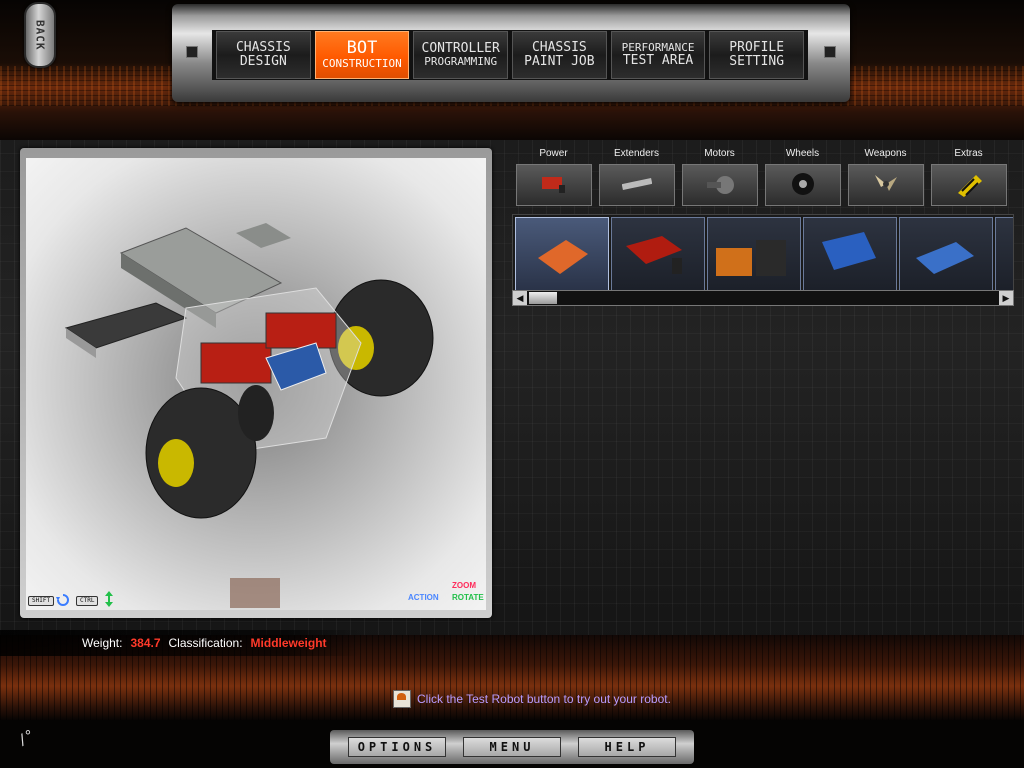 Image resolution: width=1024 pixels, height=768 pixels. I want to click on category-power: Power, so click(553, 178).